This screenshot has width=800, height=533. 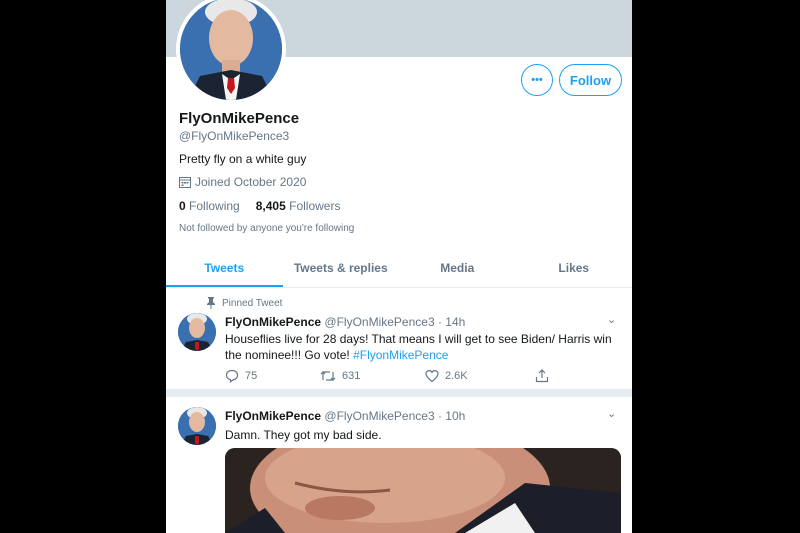 What do you see at coordinates (315, 206) in the screenshot?
I see `followers-label: Followers` at bounding box center [315, 206].